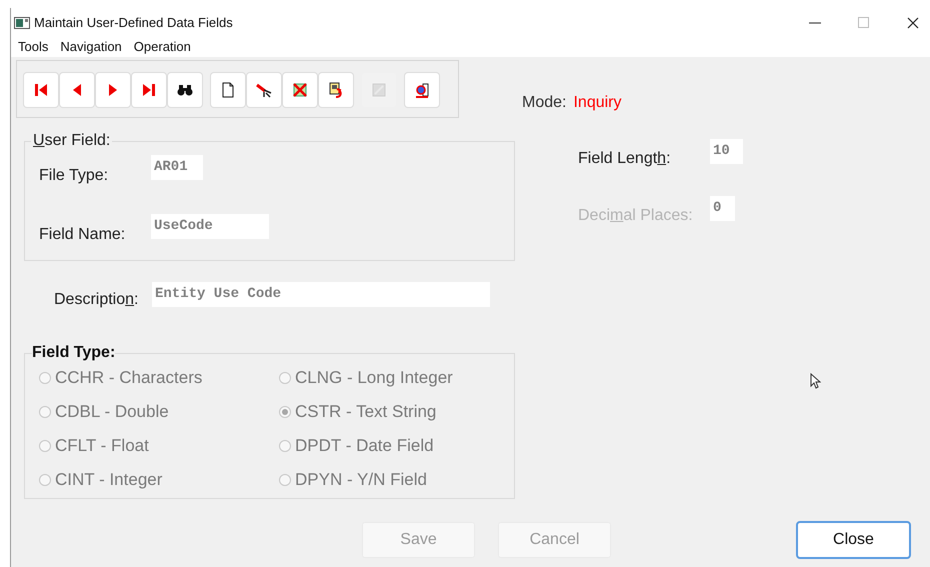 The height and width of the screenshot is (567, 930). I want to click on field-length-field: 10, so click(726, 151).